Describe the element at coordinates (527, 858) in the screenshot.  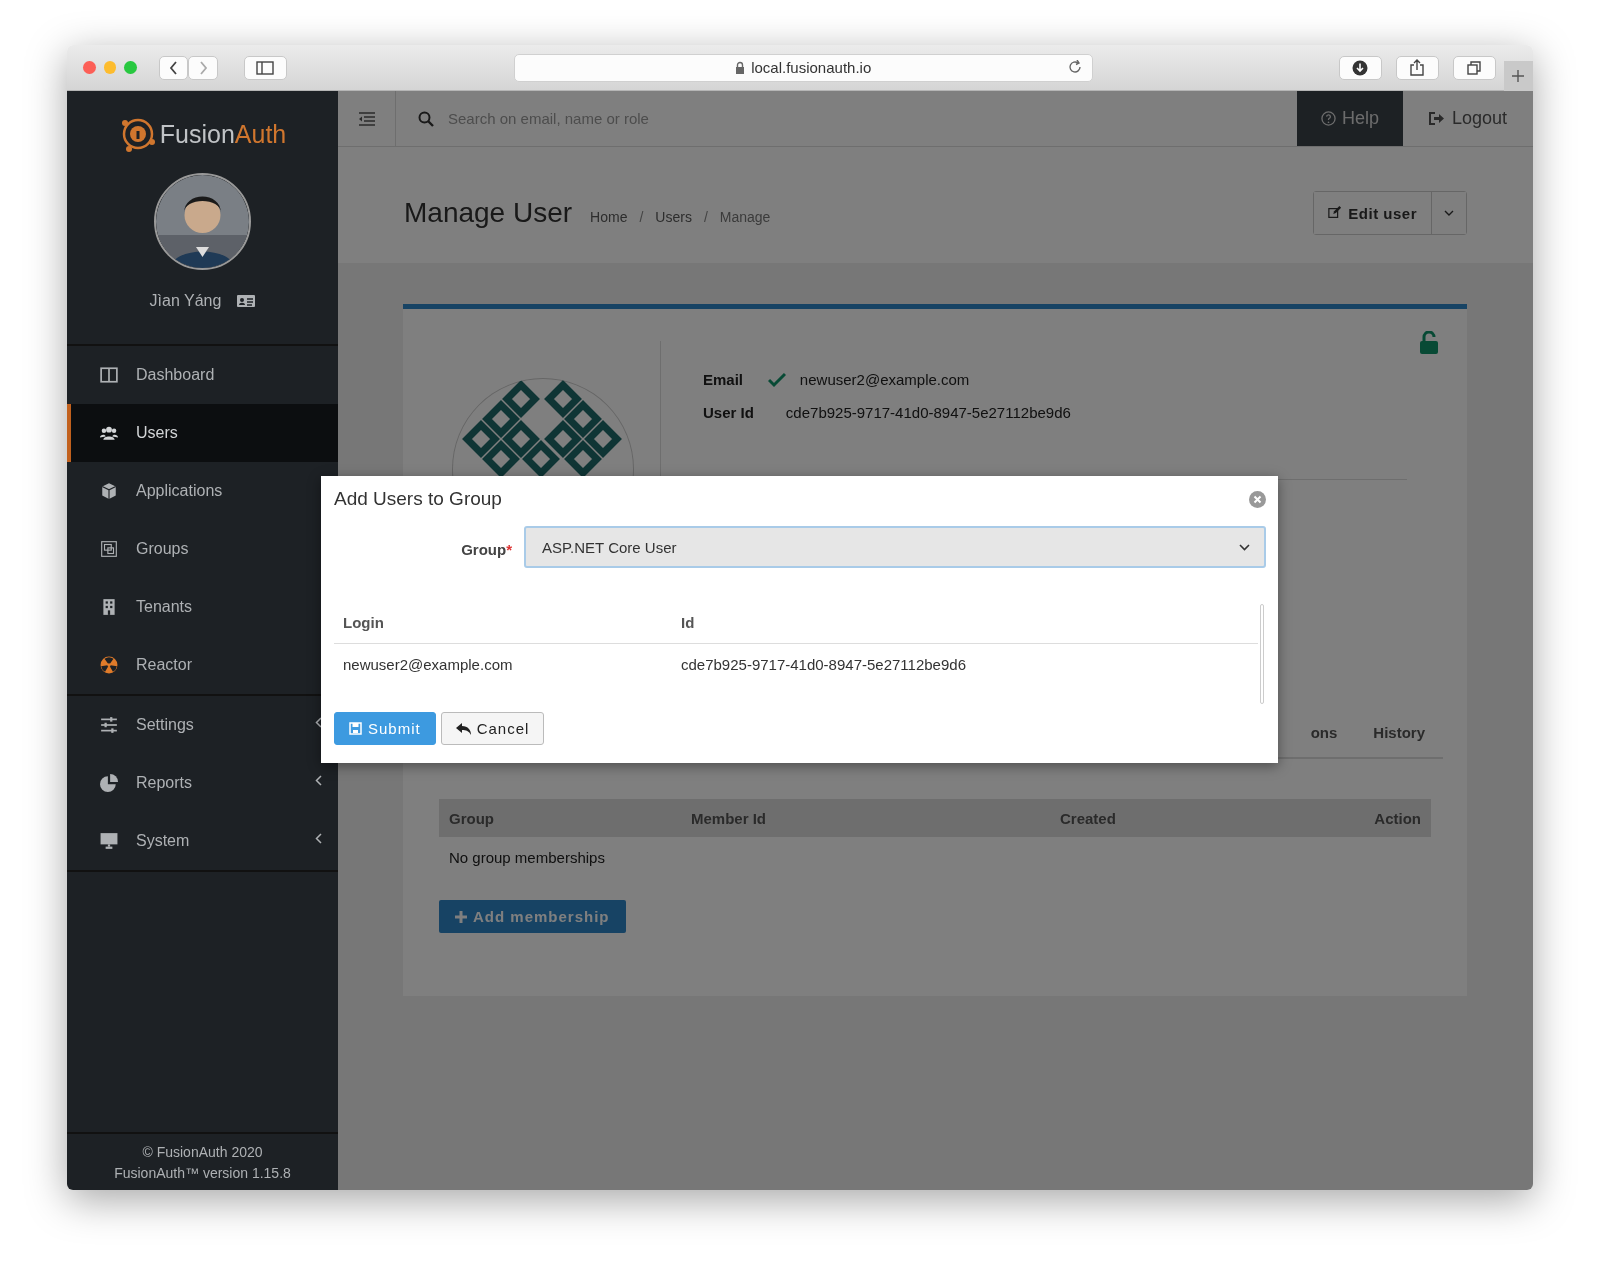
I see `empty-message: No group memberships` at that location.